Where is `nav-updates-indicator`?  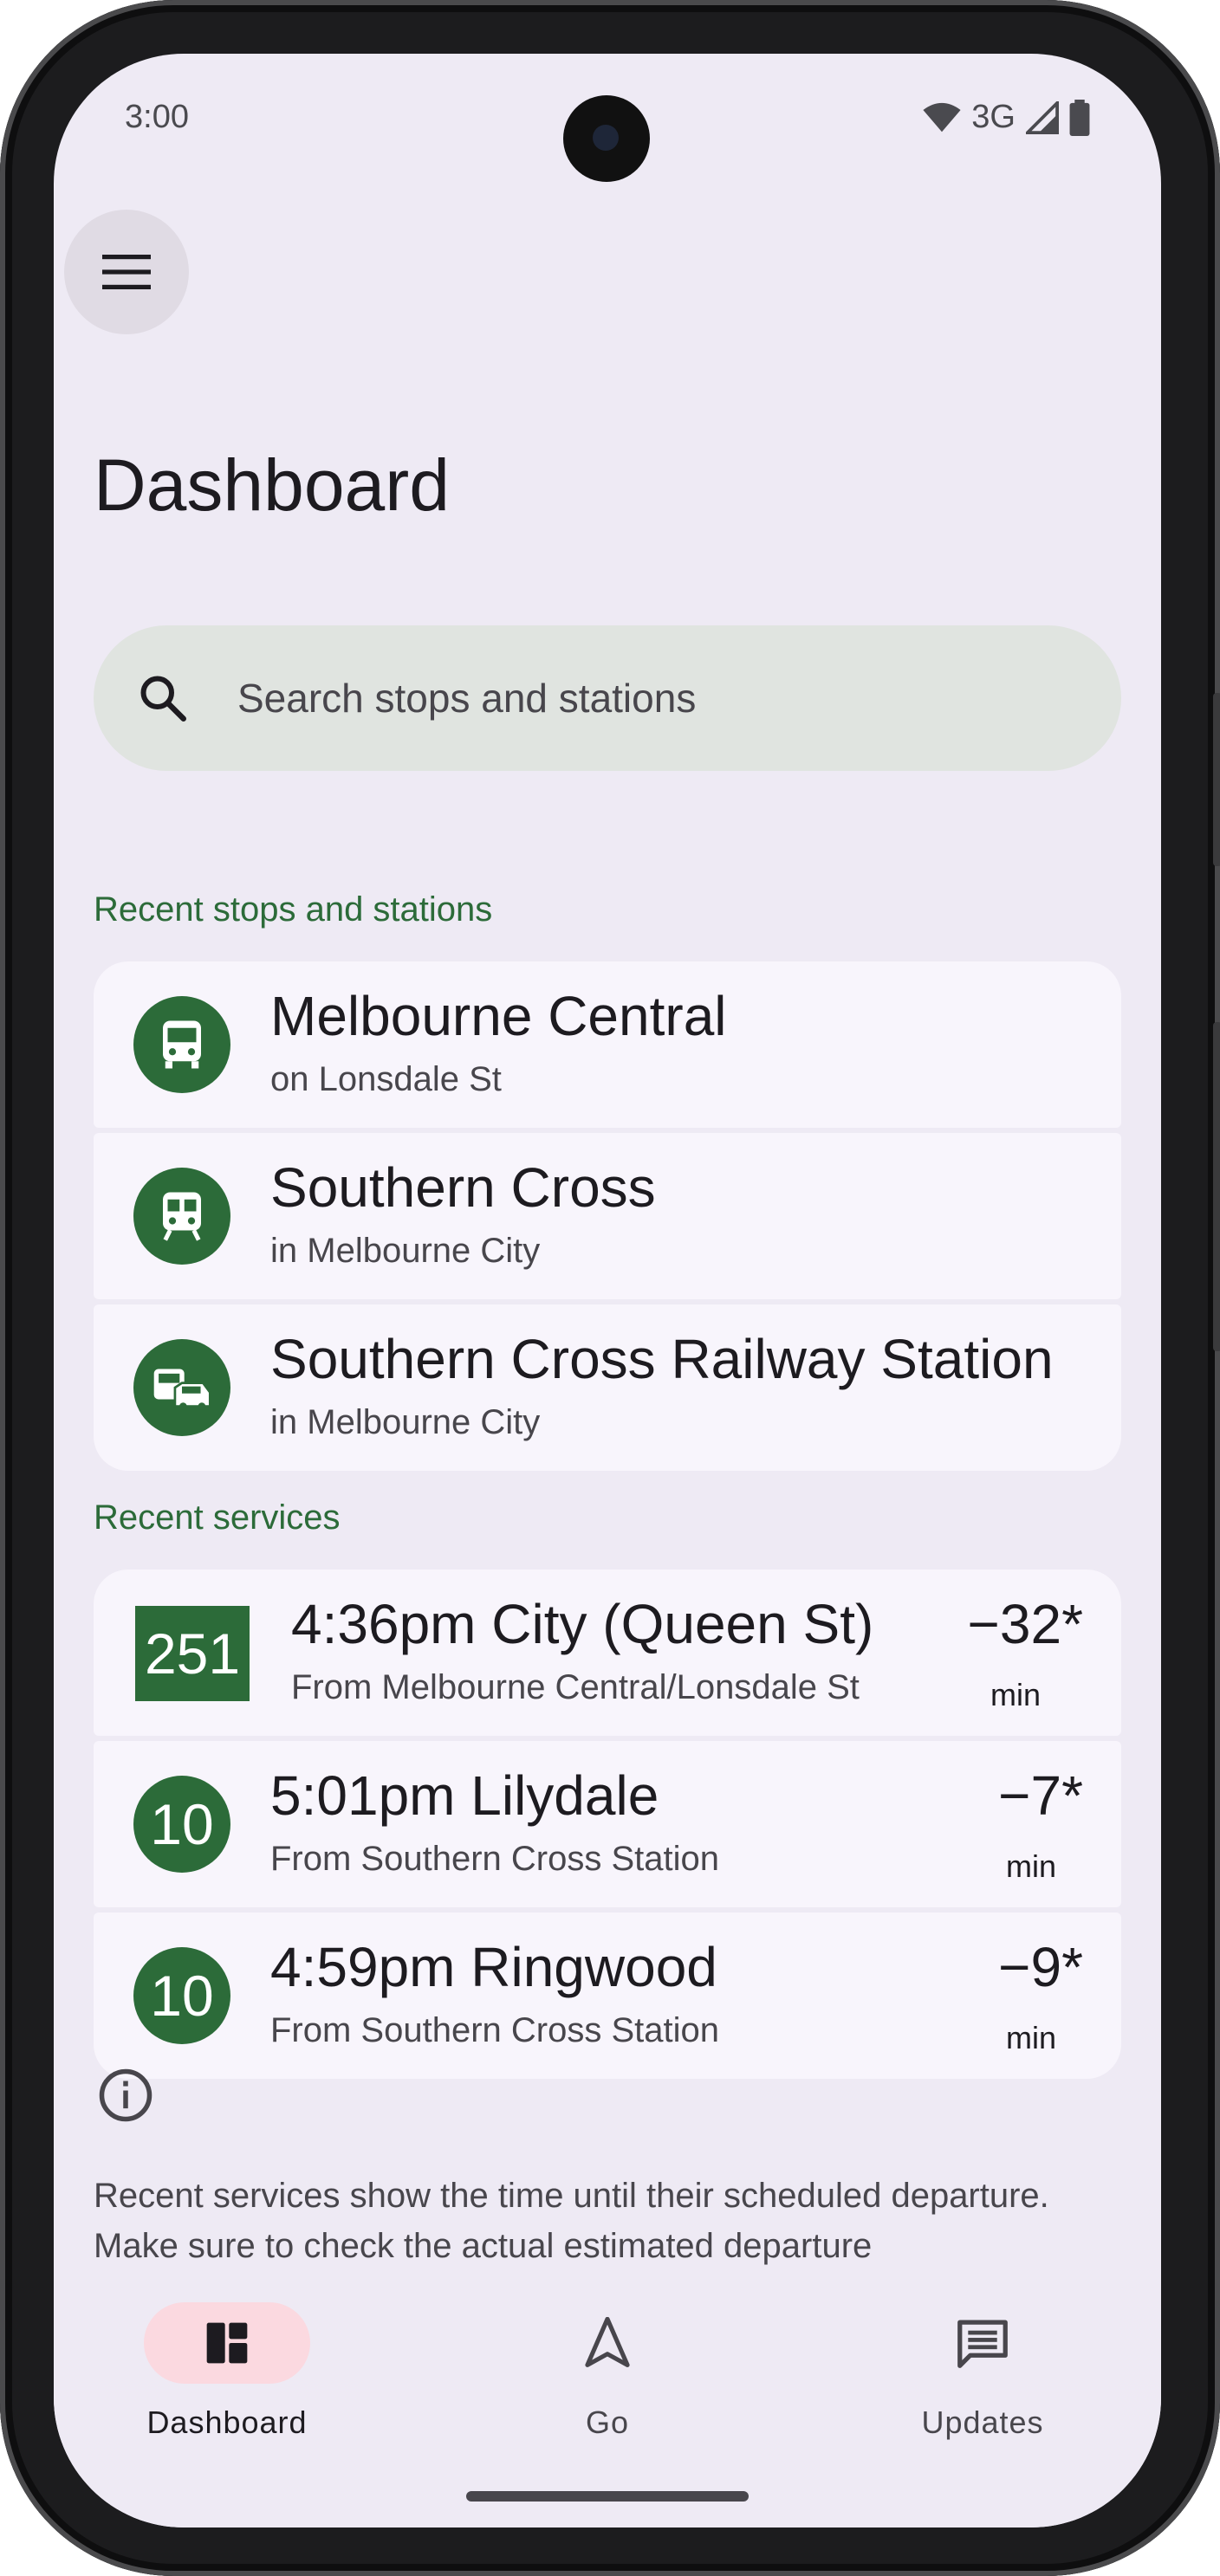 nav-updates-indicator is located at coordinates (982, 2343).